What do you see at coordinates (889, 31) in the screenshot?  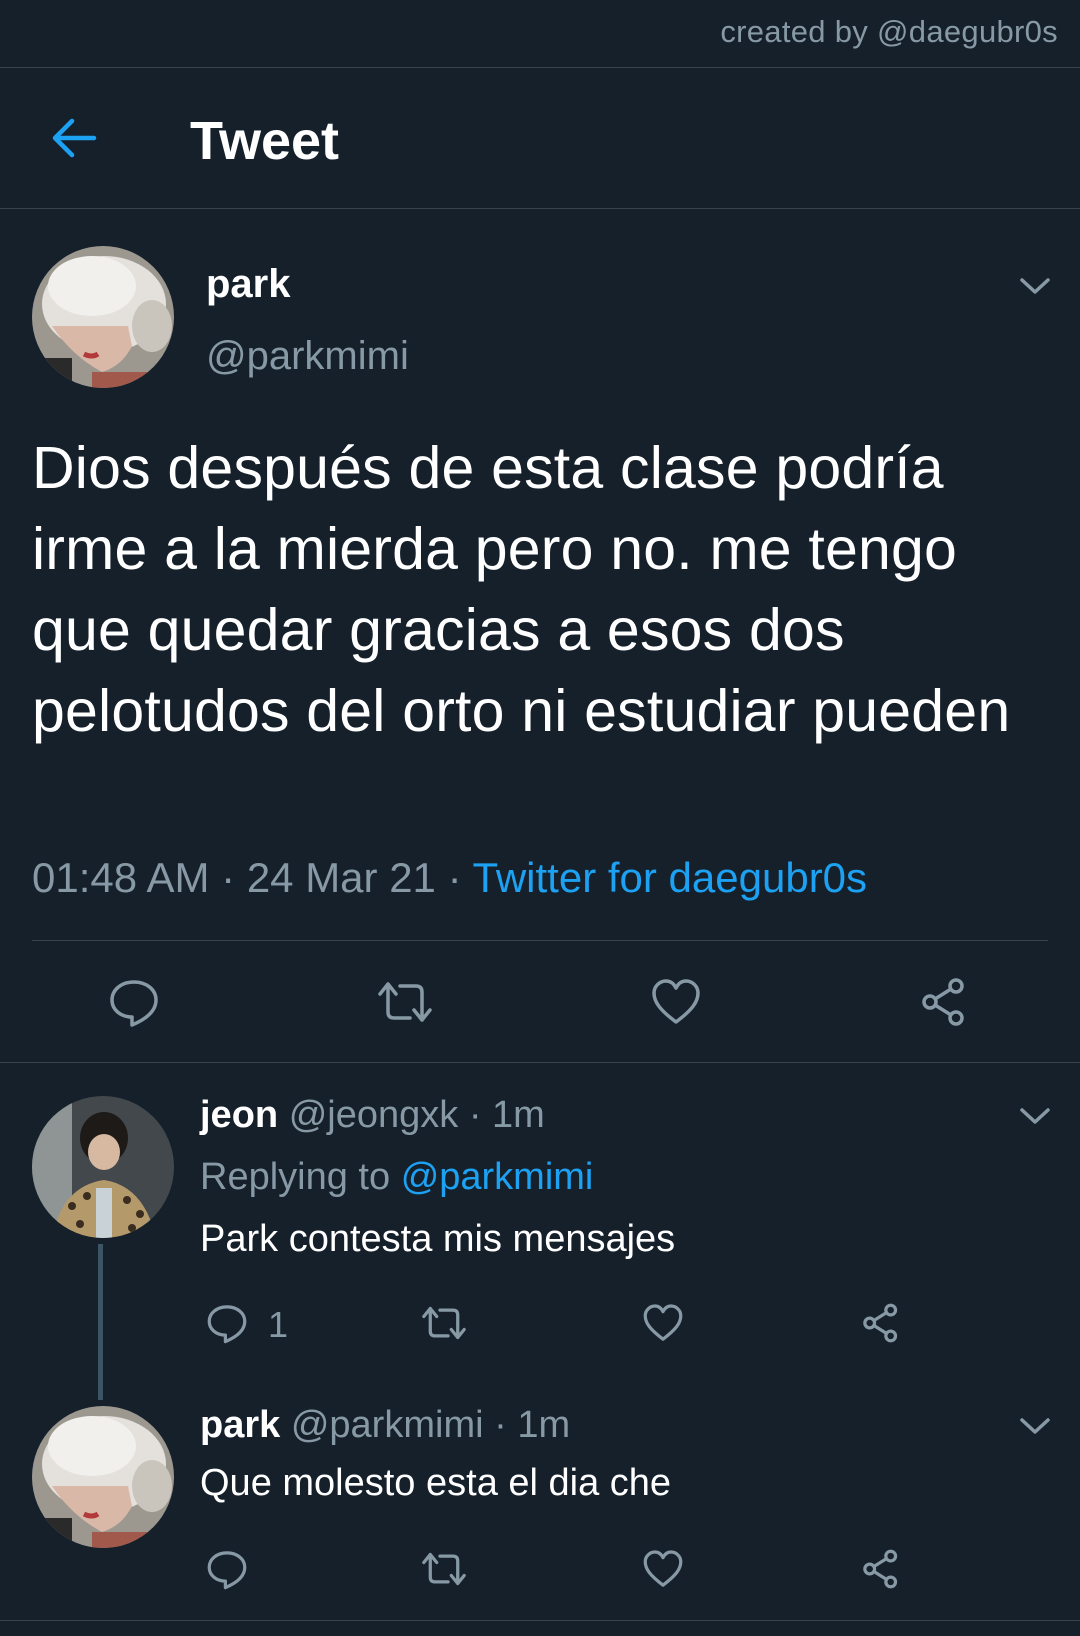 I see `credit-text: created by @daegubr0s` at bounding box center [889, 31].